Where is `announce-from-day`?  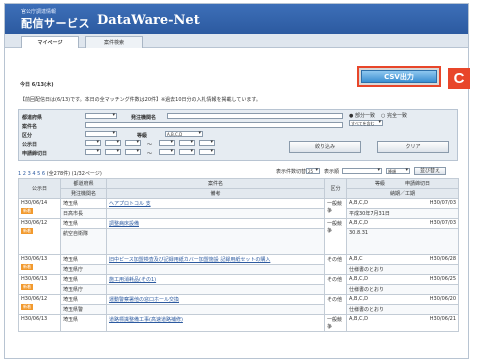 announce-from-day is located at coordinates (133, 143).